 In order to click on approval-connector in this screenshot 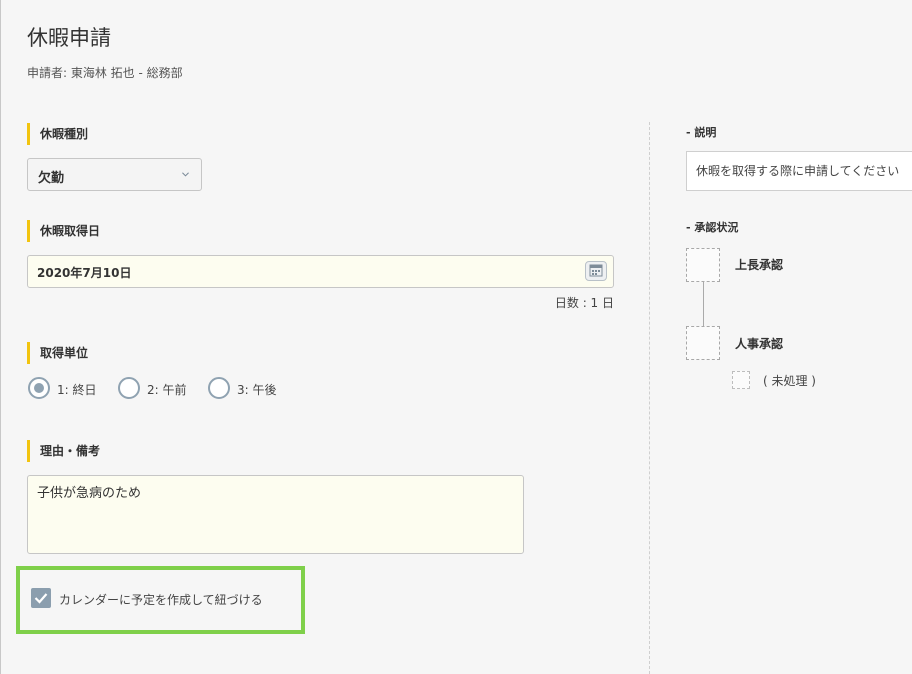, I will do `click(703, 304)`.